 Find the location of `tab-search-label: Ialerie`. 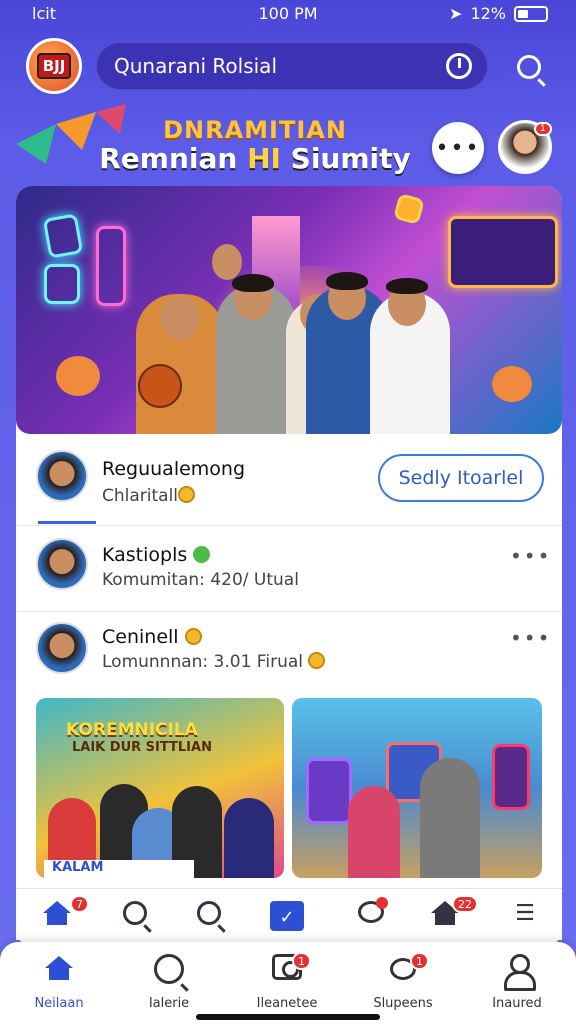

tab-search-label: Ialerie is located at coordinates (169, 1003).